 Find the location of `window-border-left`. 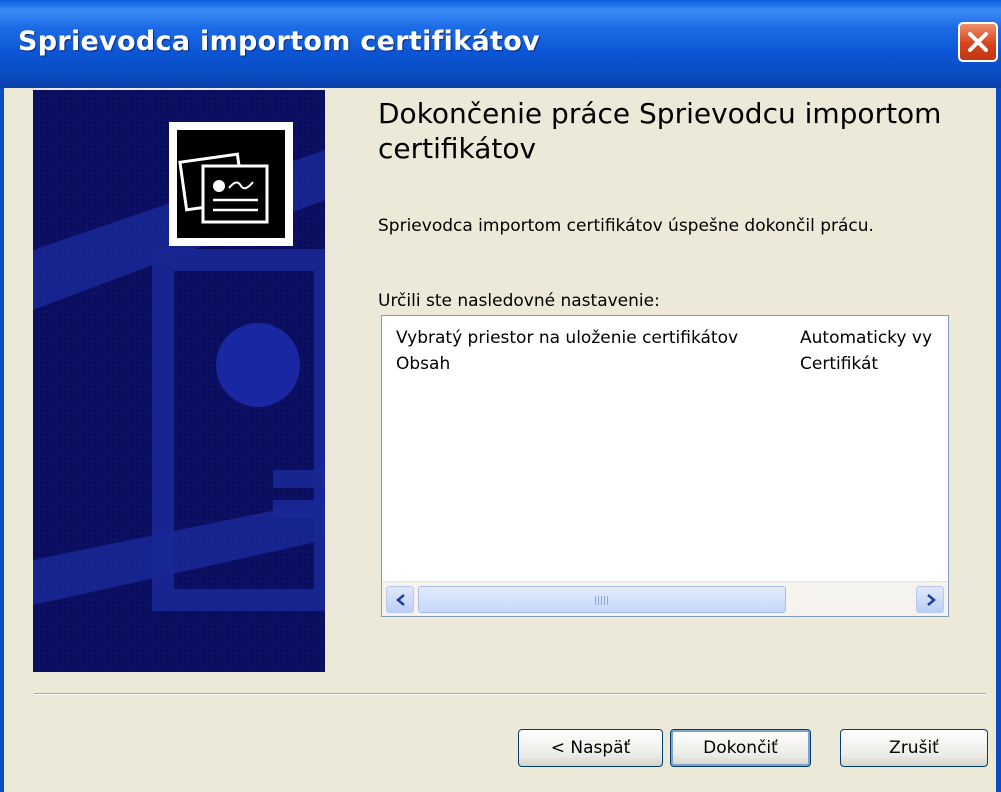

window-border-left is located at coordinates (2, 440).